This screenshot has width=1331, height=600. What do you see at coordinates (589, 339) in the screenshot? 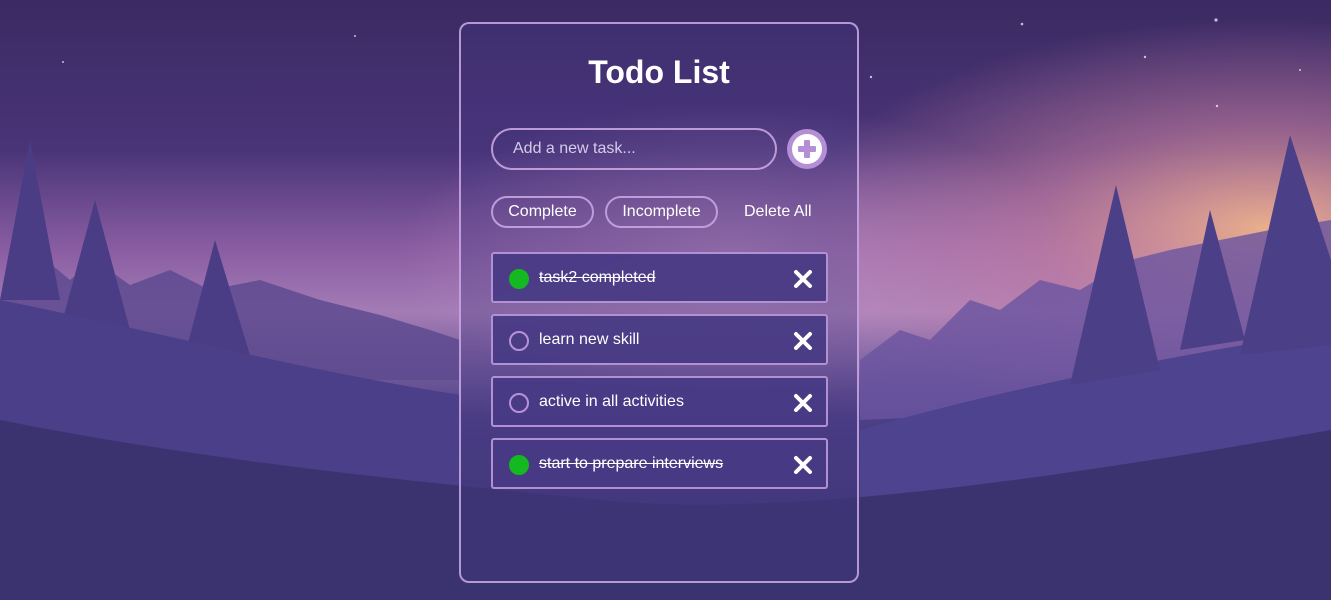
I see `todo-text: learn new skill` at bounding box center [589, 339].